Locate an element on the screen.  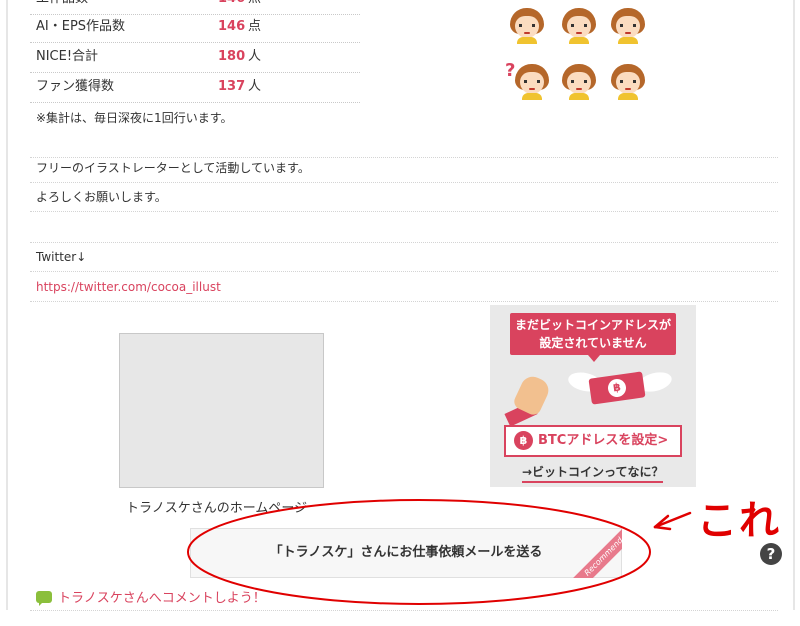
annotation-arrow-icon is located at coordinates (672, 521).